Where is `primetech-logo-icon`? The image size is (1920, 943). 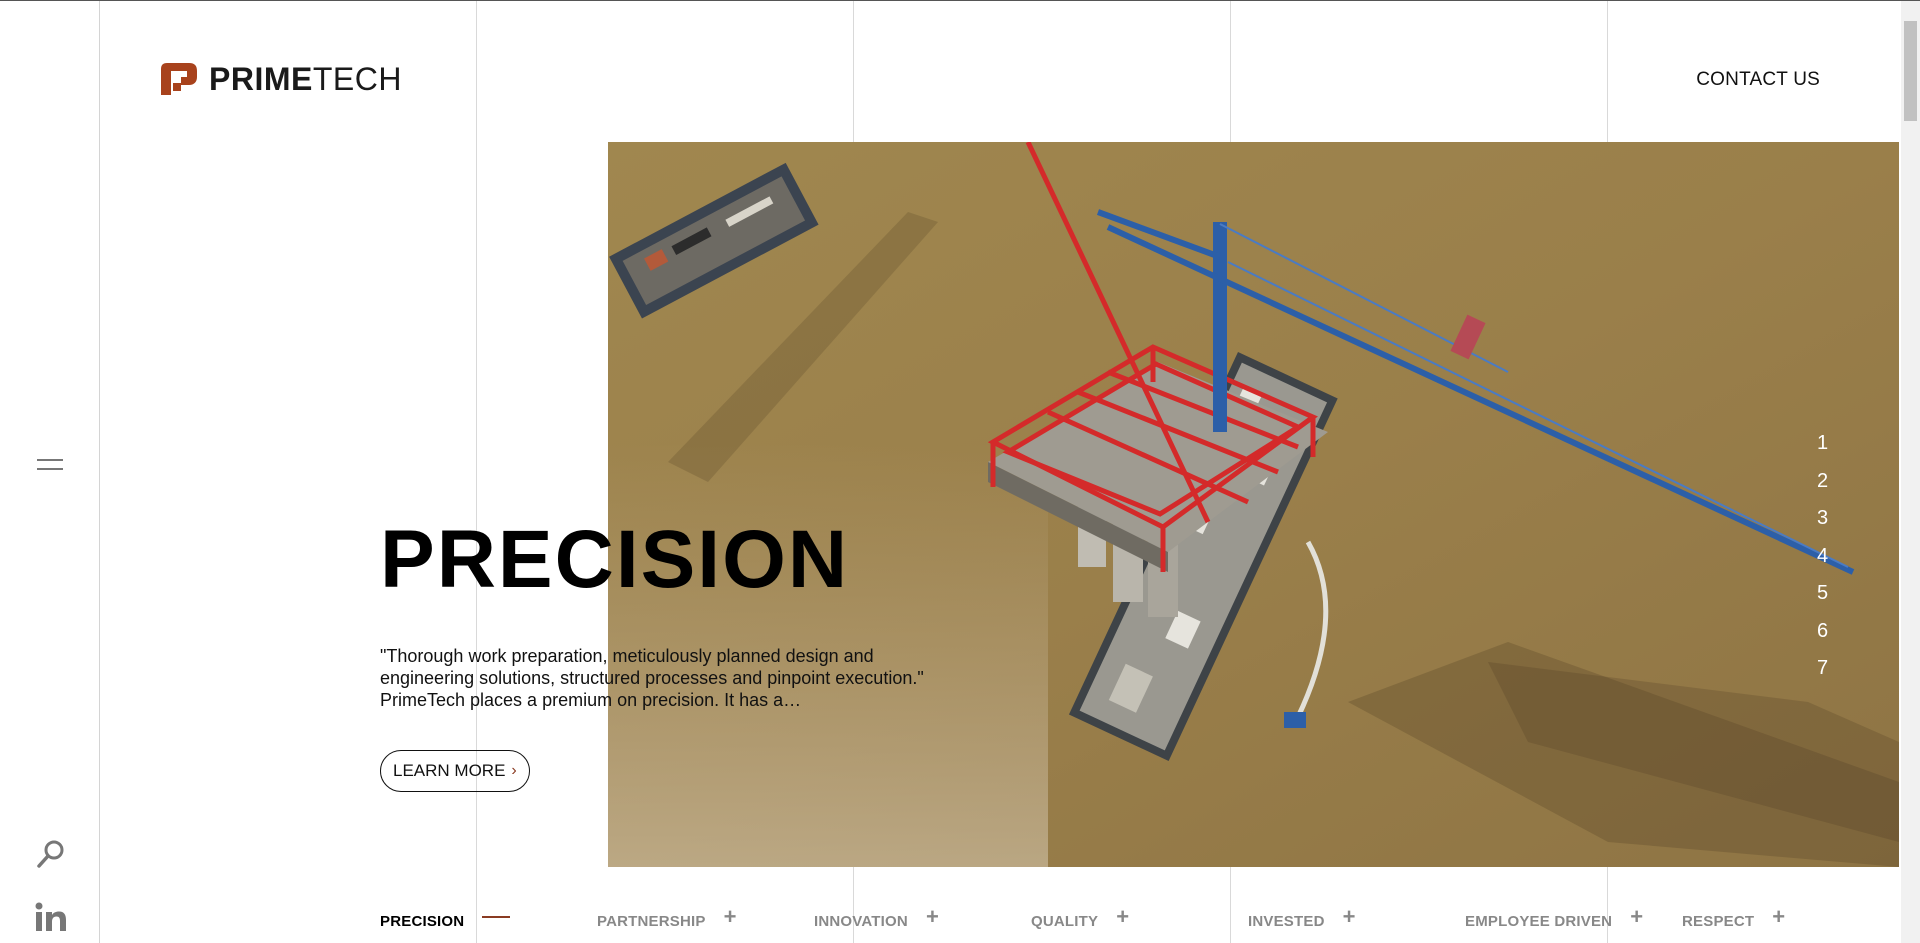
primetech-logo-icon is located at coordinates (179, 79).